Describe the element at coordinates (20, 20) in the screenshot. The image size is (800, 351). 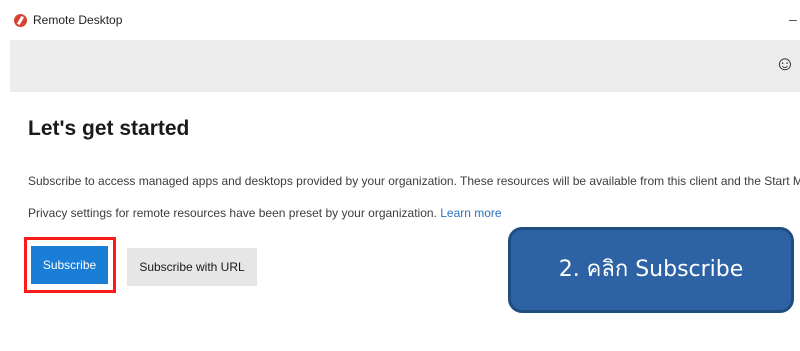
I see `remote-desktop-icon` at that location.